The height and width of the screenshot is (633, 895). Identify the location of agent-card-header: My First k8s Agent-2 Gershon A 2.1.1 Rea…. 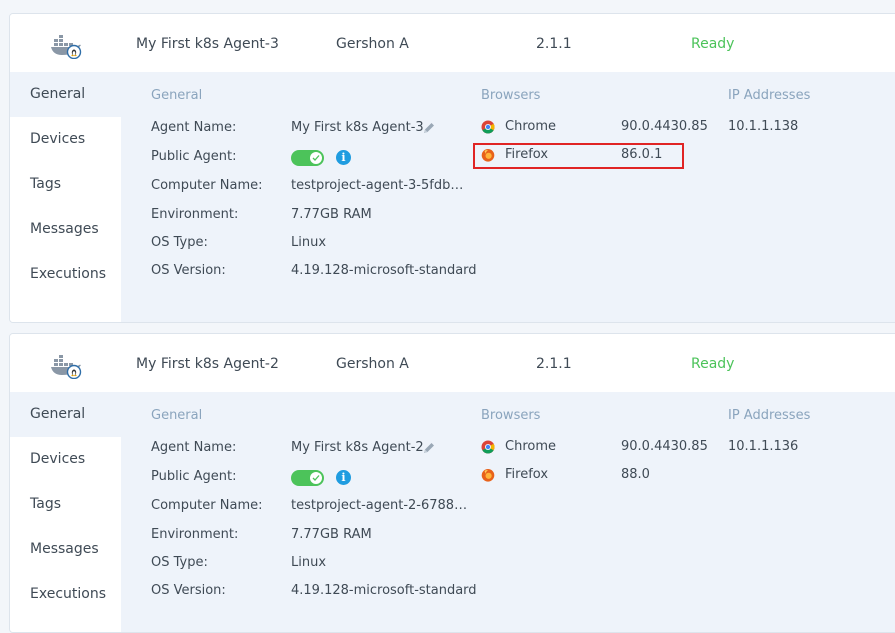
(452, 363).